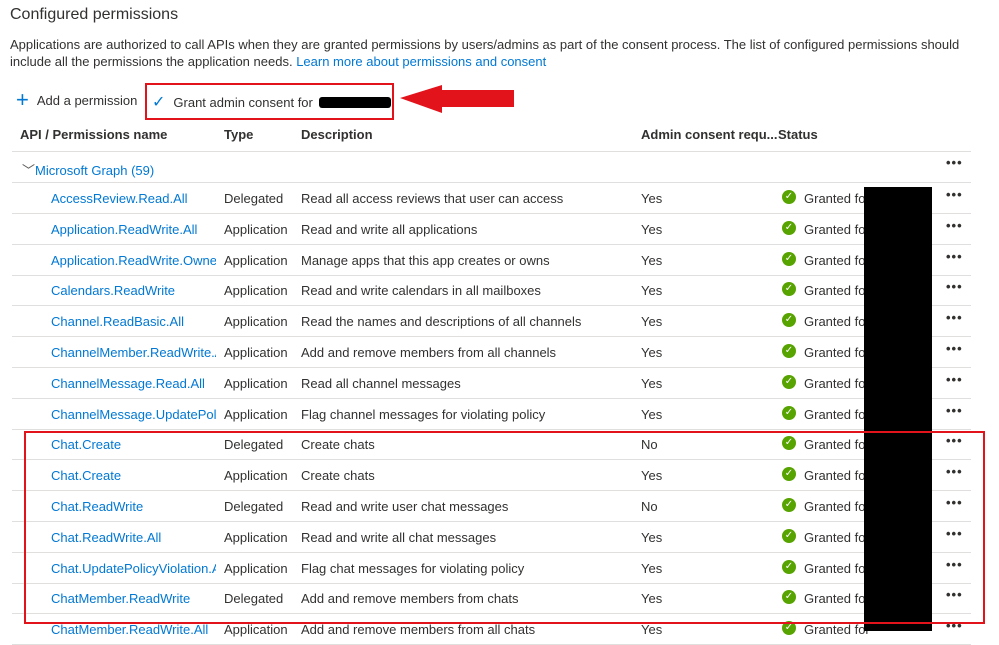 The width and height of the screenshot is (999, 645). I want to click on red-arrow-annotation, so click(457, 99).